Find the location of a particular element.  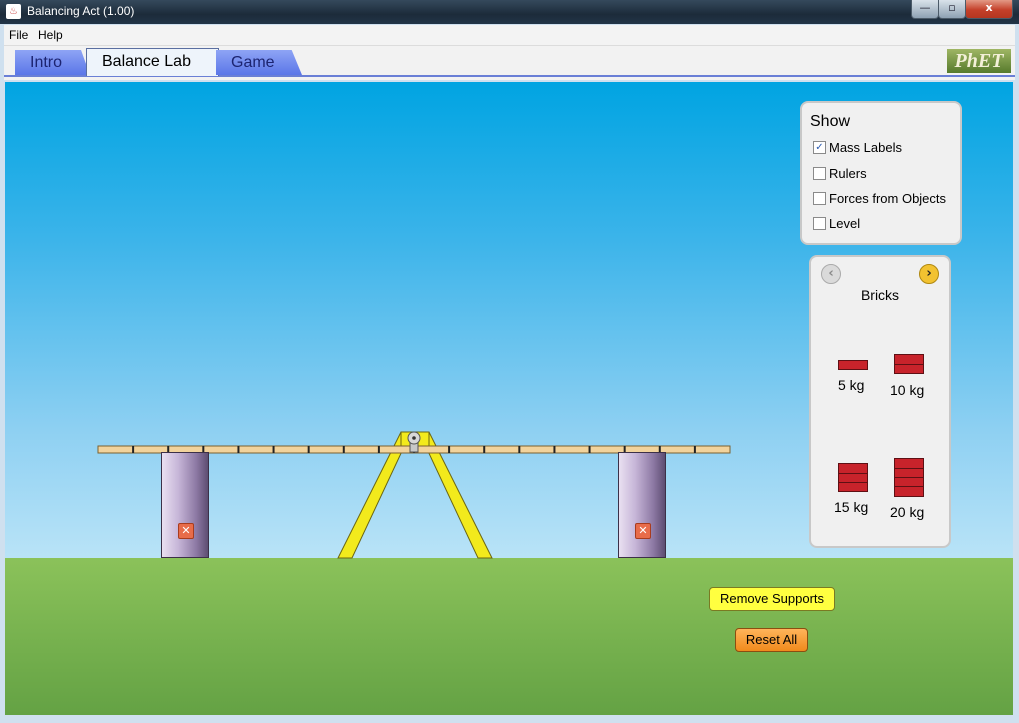

forces-label: Forces from Objects is located at coordinates (888, 198).